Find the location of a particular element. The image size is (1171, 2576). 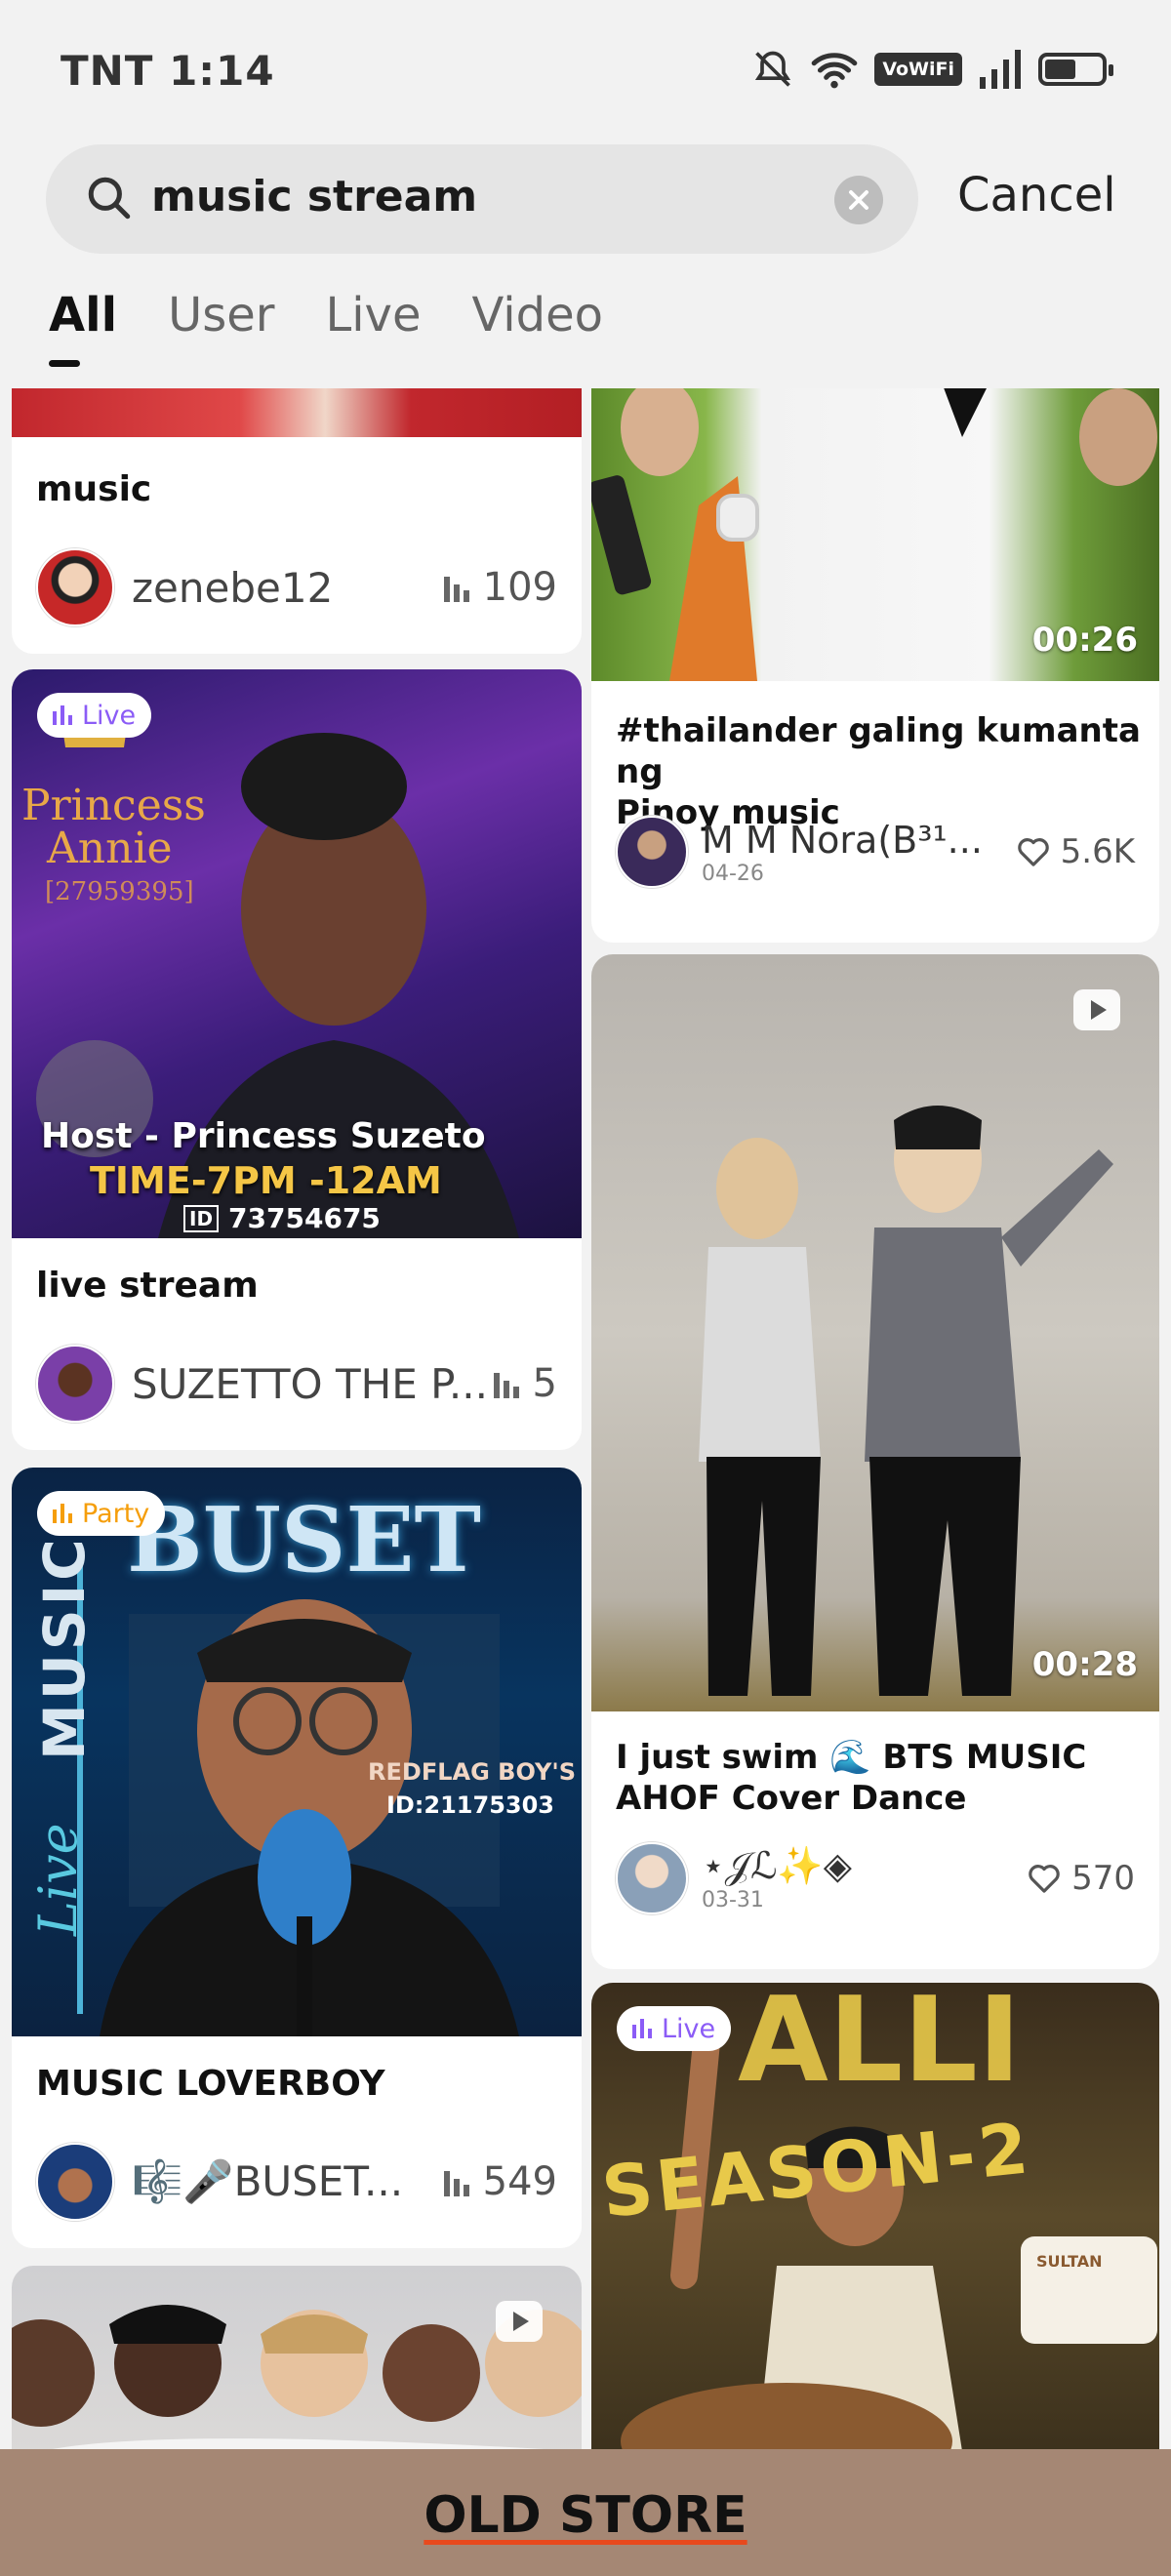

result-caption: music is located at coordinates (94, 489).